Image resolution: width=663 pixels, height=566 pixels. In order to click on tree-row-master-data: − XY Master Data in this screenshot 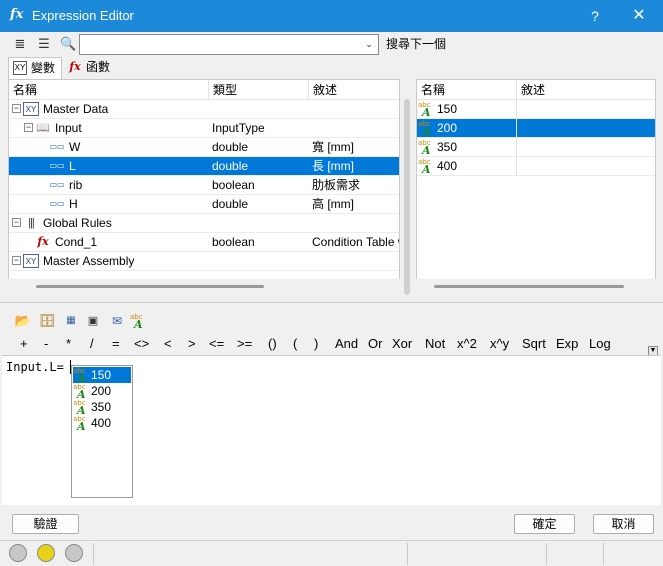, I will do `click(204, 109)`.